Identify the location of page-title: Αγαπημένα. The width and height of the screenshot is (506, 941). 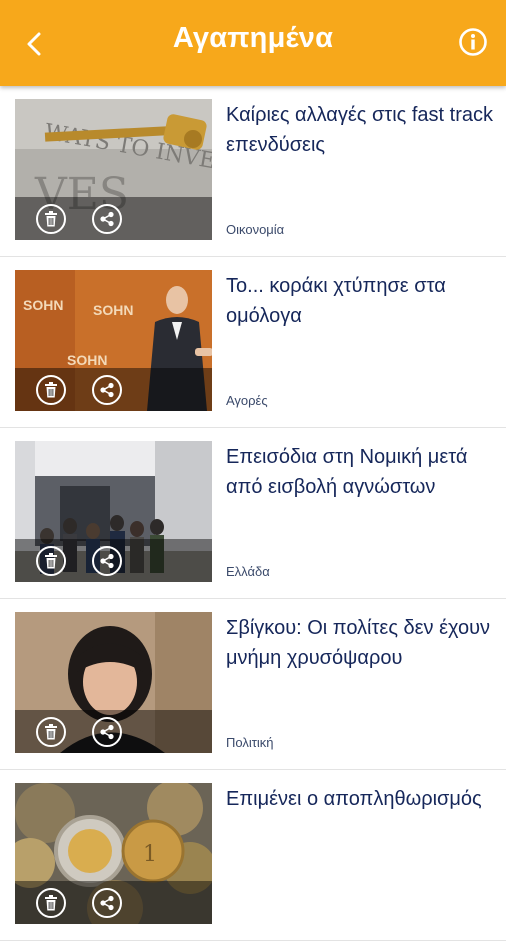
(253, 38).